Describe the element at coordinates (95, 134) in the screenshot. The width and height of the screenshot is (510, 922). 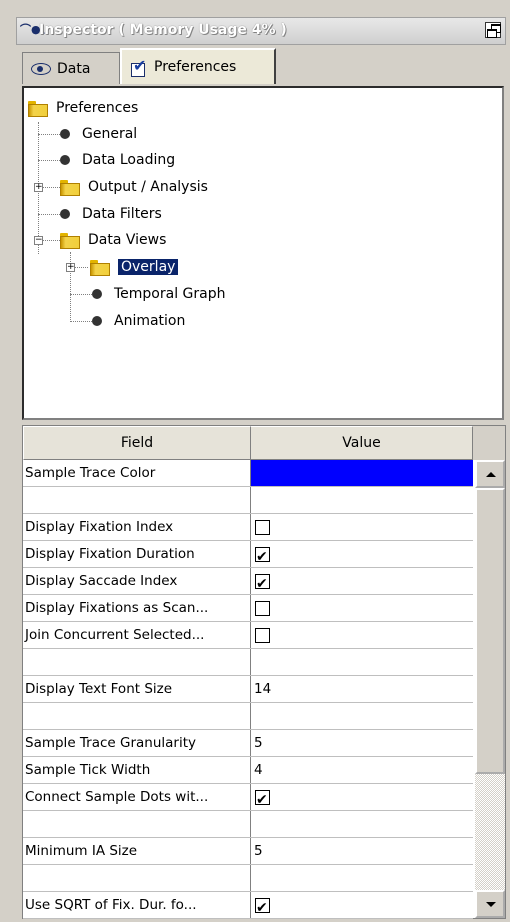
I see `tree-item-general: General` at that location.